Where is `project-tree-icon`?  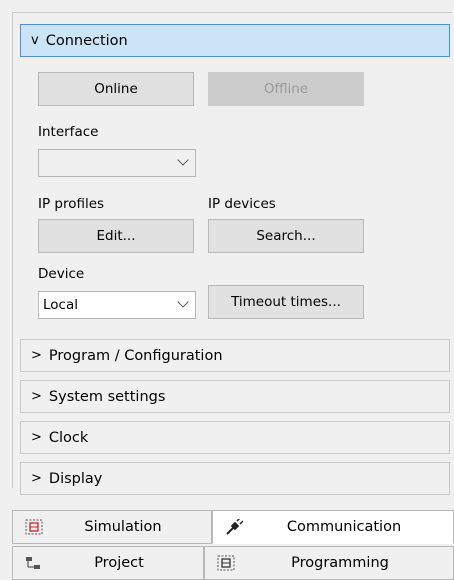
project-tree-icon is located at coordinates (33, 563).